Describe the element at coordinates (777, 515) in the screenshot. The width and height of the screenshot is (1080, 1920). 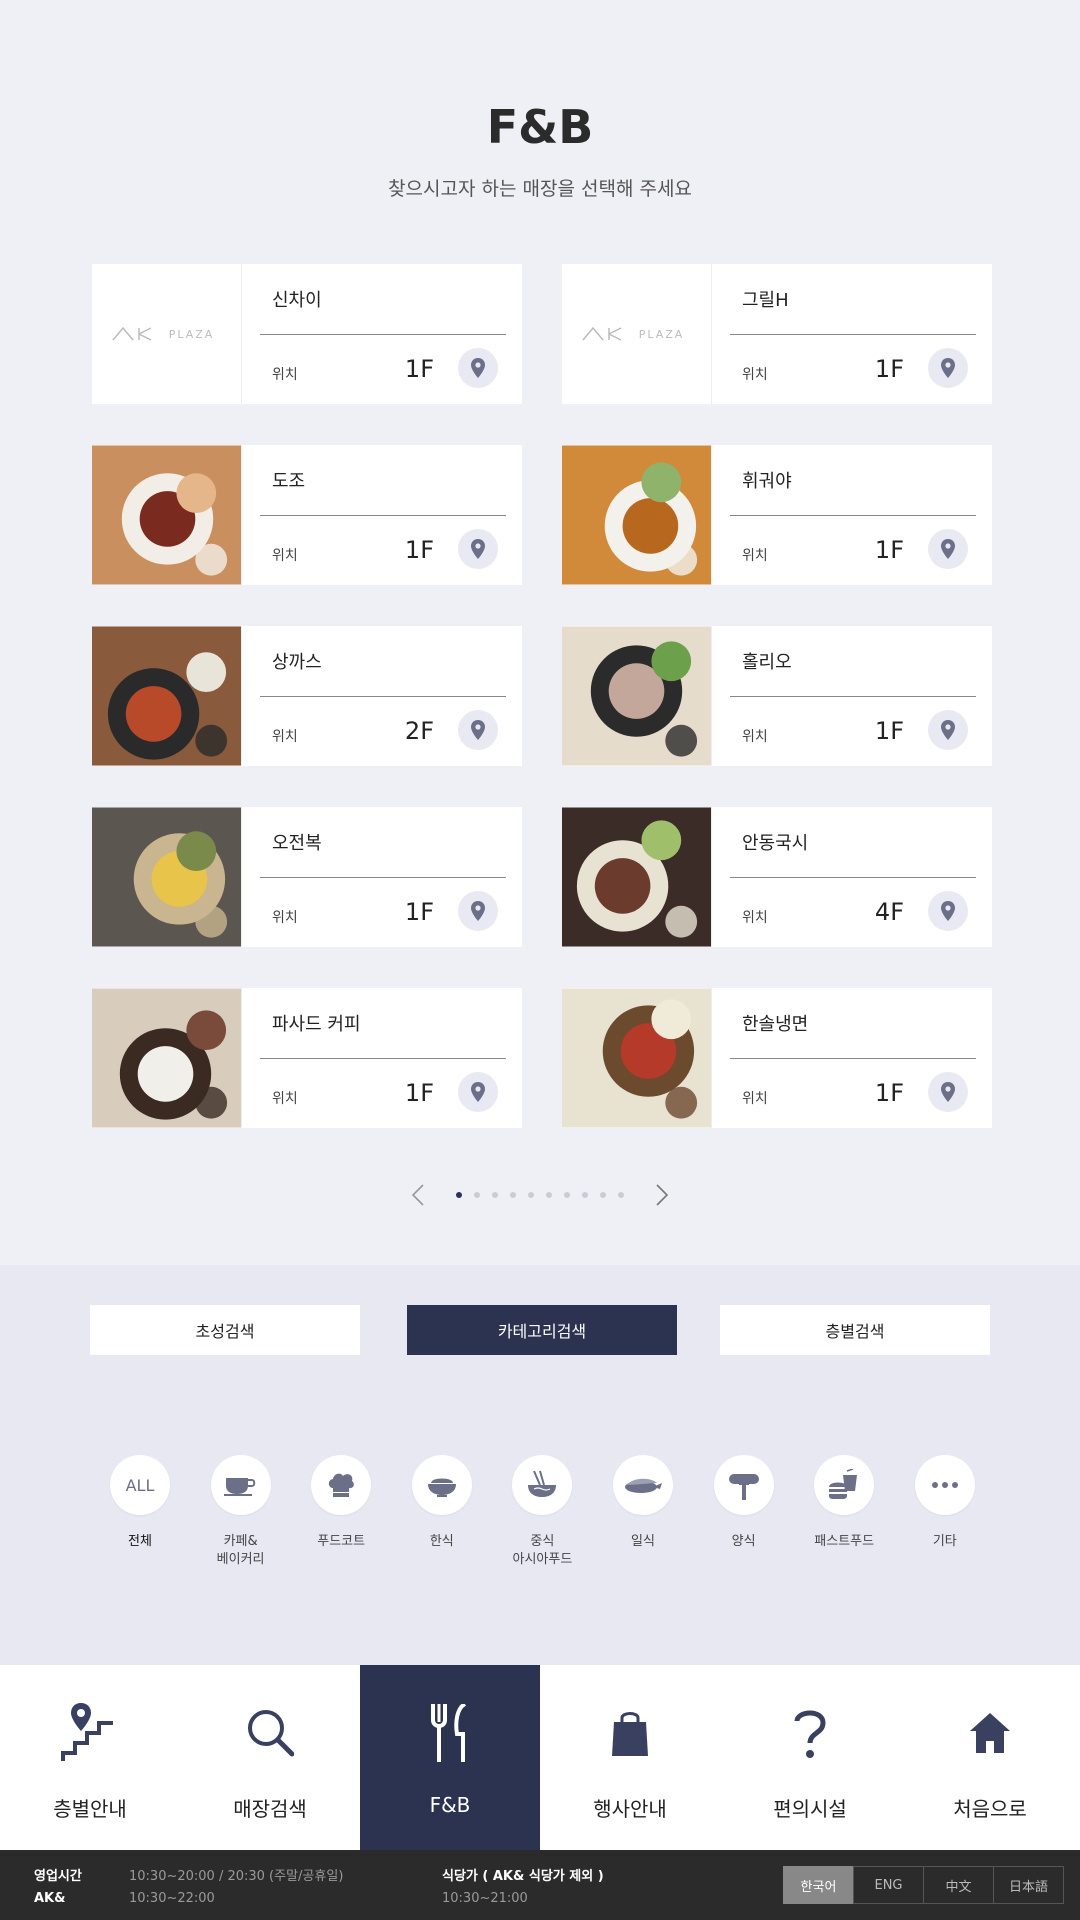
I see `store-card: 휘궈야 위치 1F` at that location.